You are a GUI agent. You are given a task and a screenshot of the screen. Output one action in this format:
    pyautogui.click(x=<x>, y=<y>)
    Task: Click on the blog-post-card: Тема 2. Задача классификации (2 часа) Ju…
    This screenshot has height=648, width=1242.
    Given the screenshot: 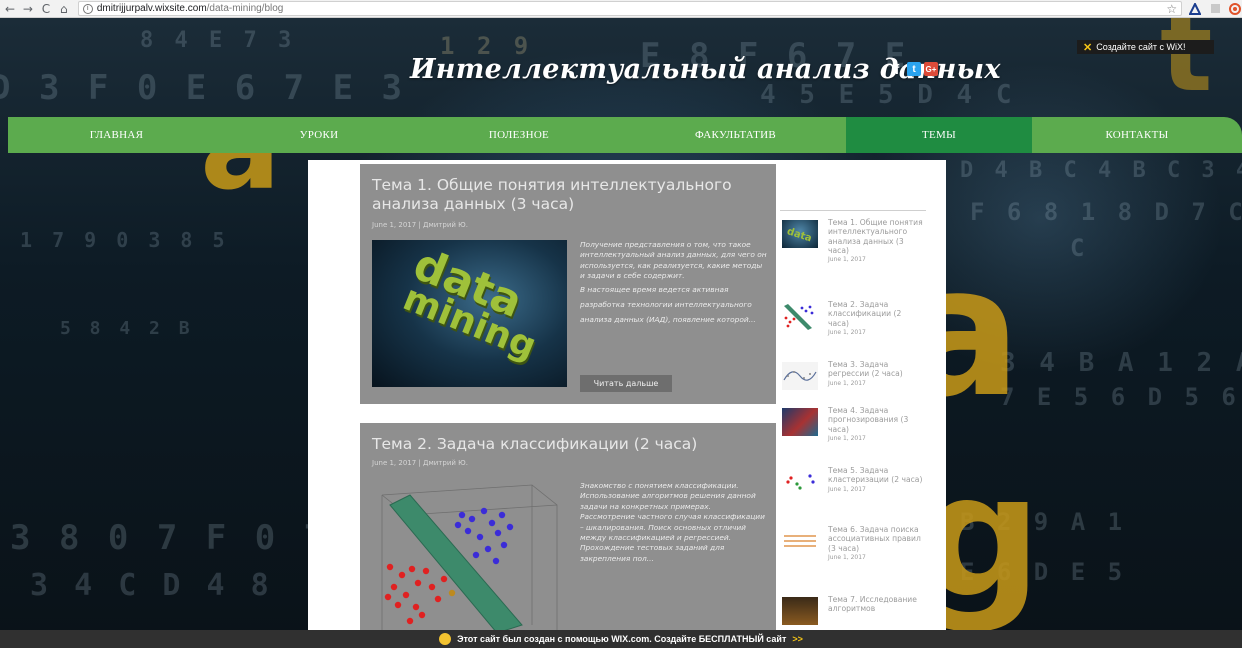 What is the action you would take?
    pyautogui.click(x=568, y=528)
    